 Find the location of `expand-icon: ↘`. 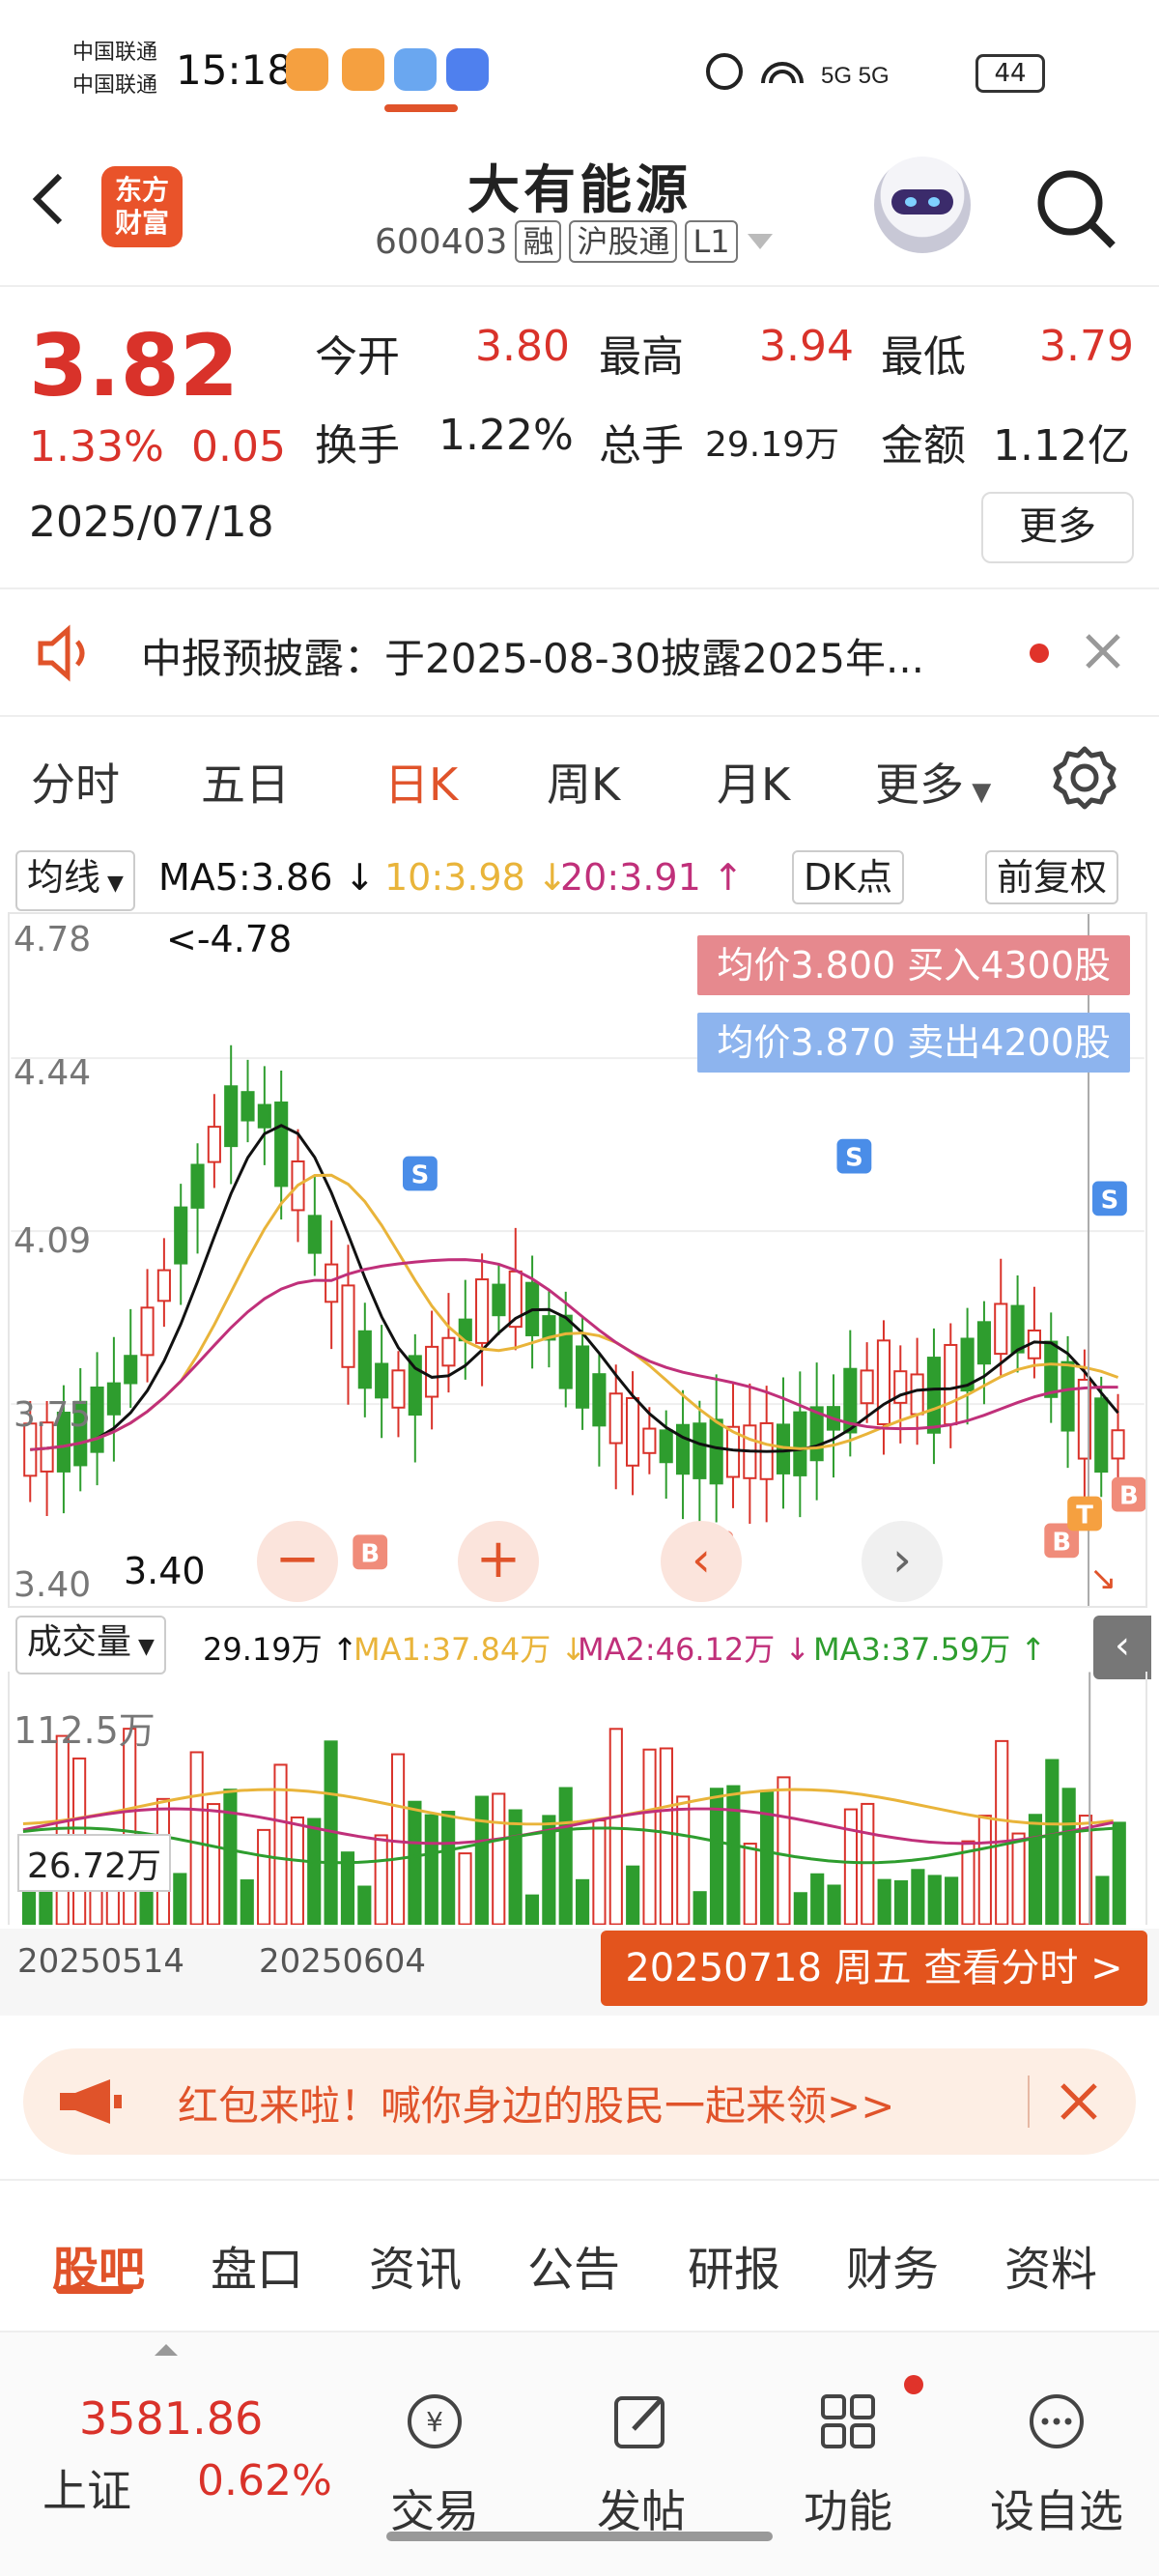

expand-icon: ↘ is located at coordinates (1114, 1579).